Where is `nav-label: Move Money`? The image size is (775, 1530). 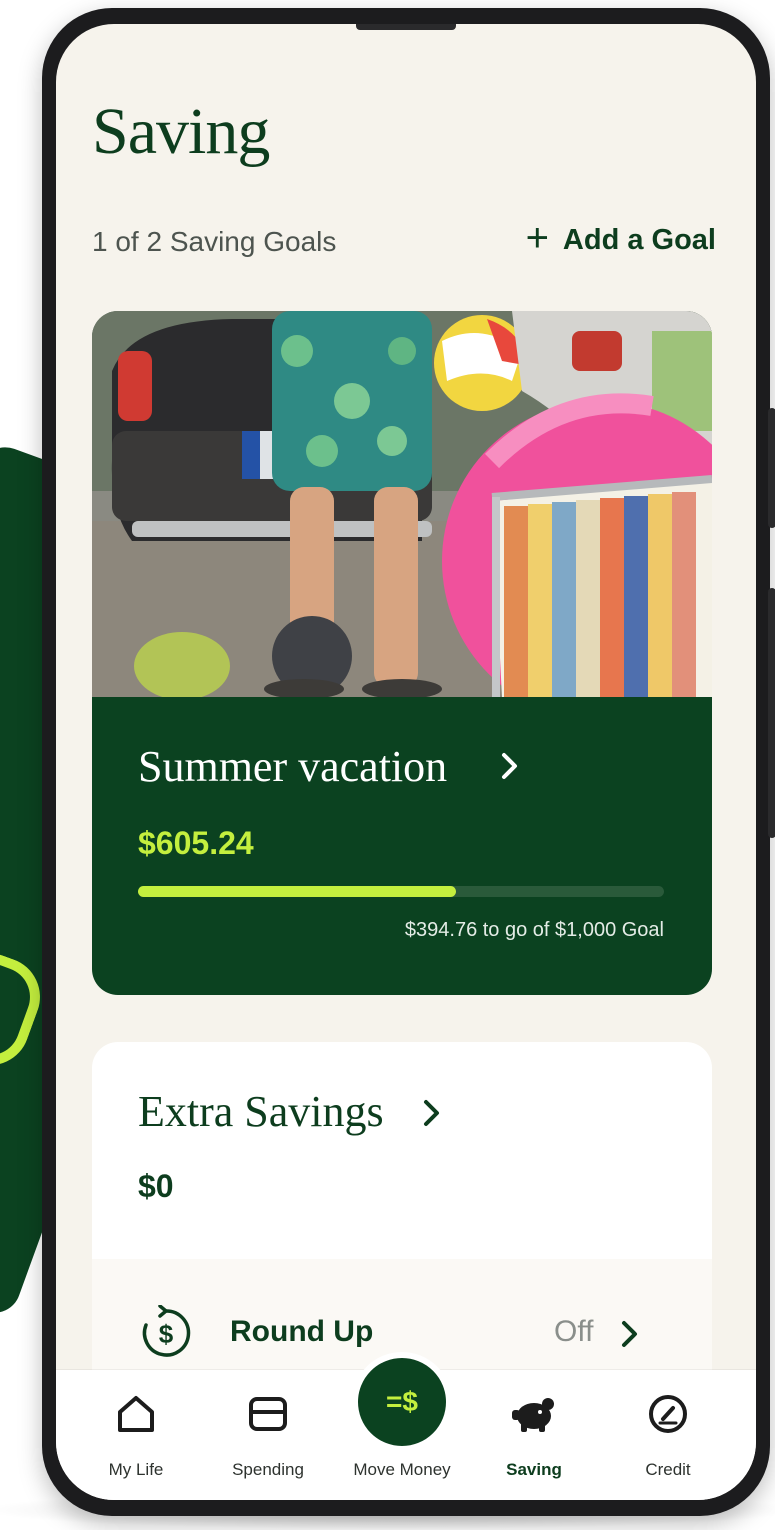 nav-label: Move Money is located at coordinates (402, 1469).